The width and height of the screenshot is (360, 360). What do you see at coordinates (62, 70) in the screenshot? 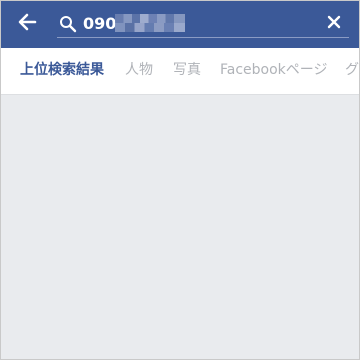
I see `tab-top-results: 上位検索結果` at bounding box center [62, 70].